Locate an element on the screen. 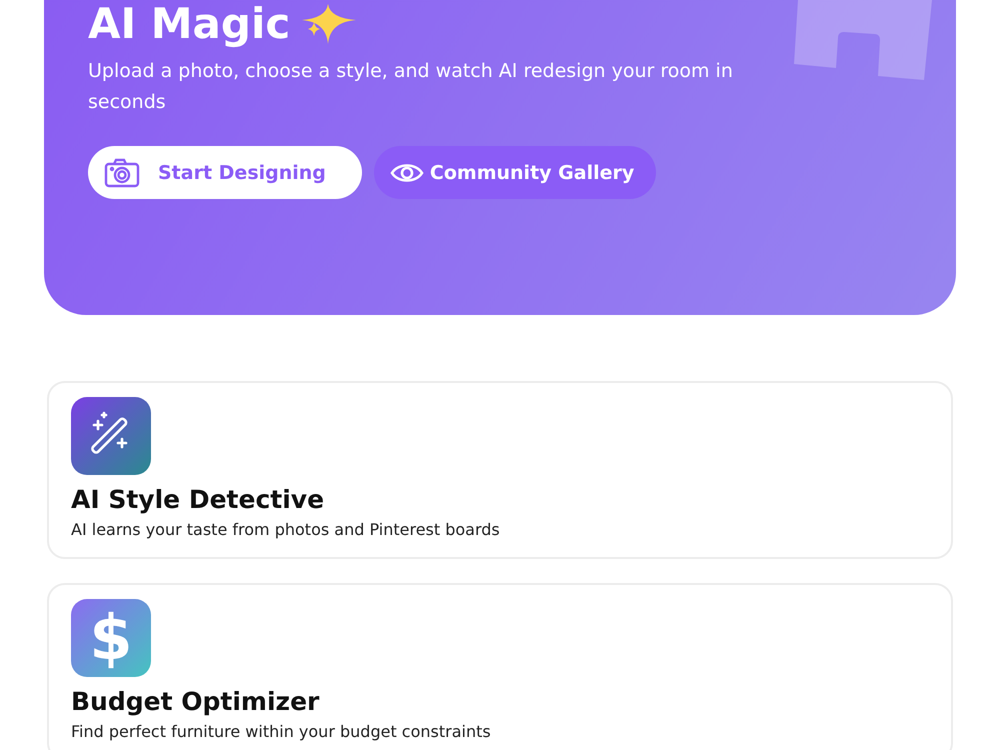 This screenshot has width=1000, height=750. gallery-button: Community Gallery is located at coordinates (515, 172).